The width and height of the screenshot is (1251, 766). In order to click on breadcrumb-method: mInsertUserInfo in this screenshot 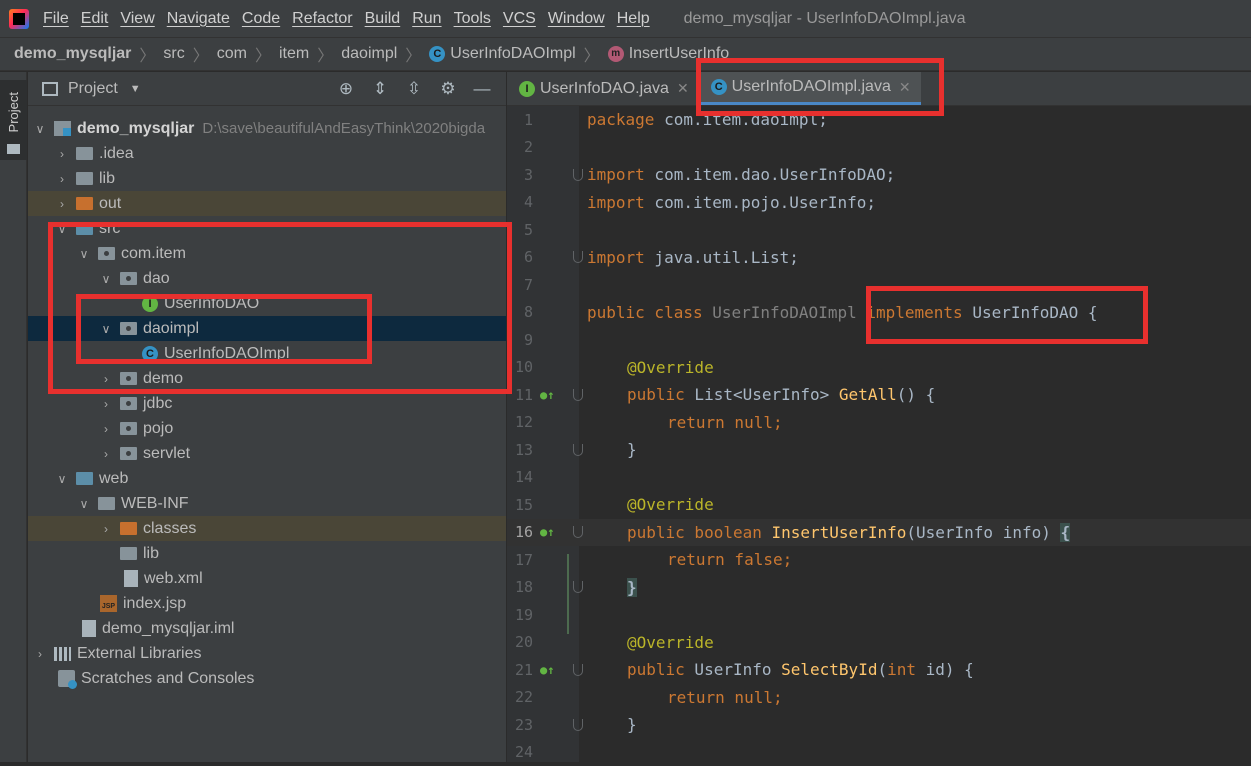, I will do `click(668, 54)`.